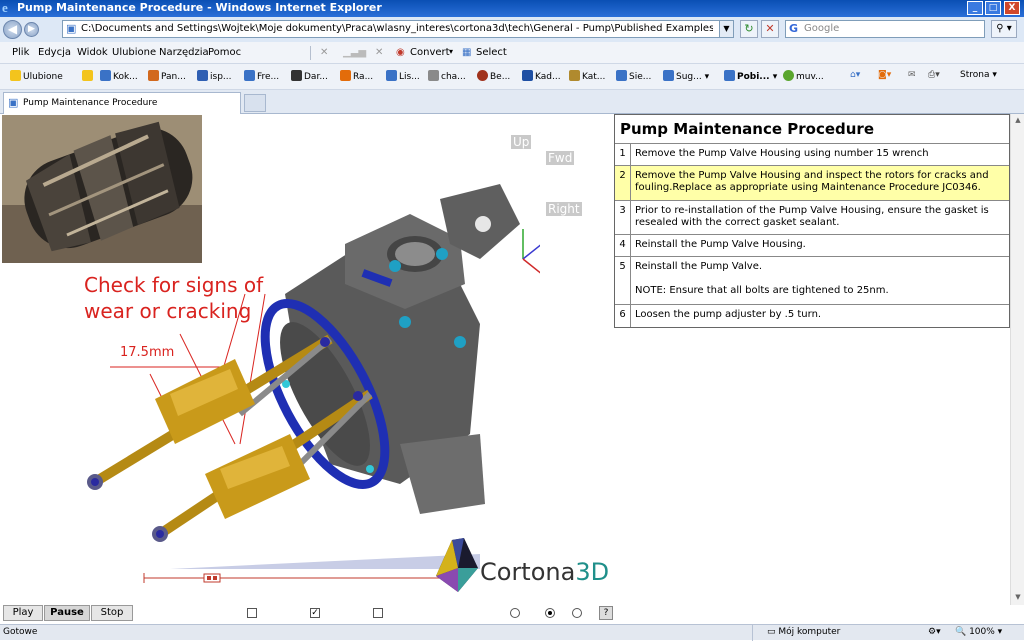  Describe the element at coordinates (527, 75) in the screenshot. I see `pr-icon` at that location.